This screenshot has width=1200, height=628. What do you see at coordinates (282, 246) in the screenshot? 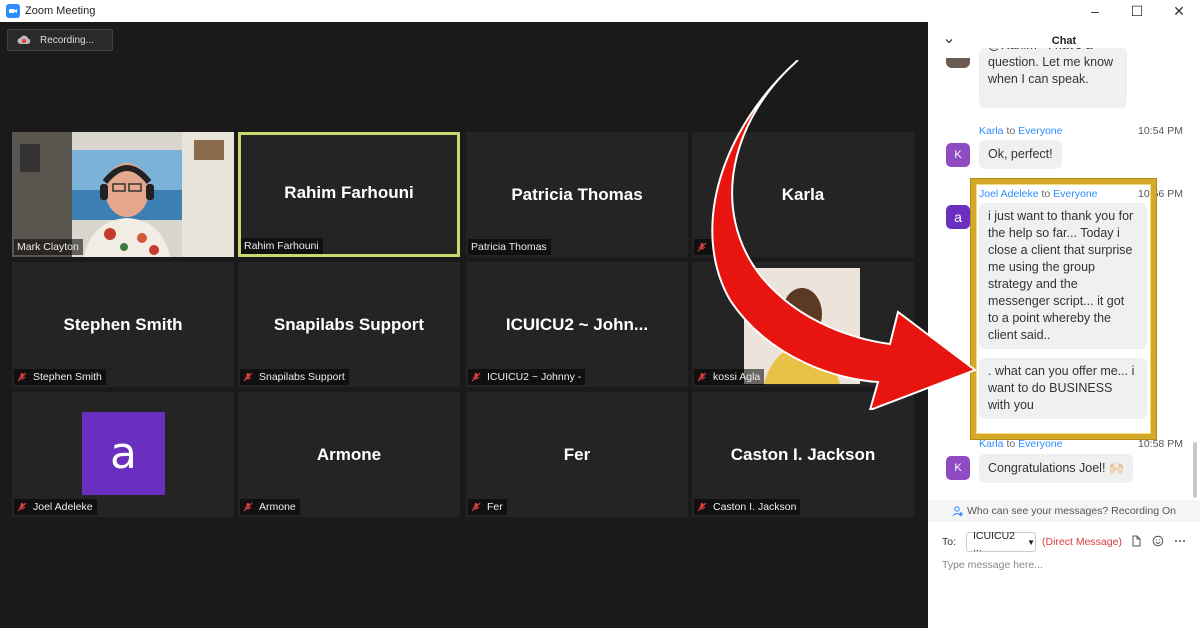
I see `participant-name-label: Rahim Farhouni` at bounding box center [282, 246].